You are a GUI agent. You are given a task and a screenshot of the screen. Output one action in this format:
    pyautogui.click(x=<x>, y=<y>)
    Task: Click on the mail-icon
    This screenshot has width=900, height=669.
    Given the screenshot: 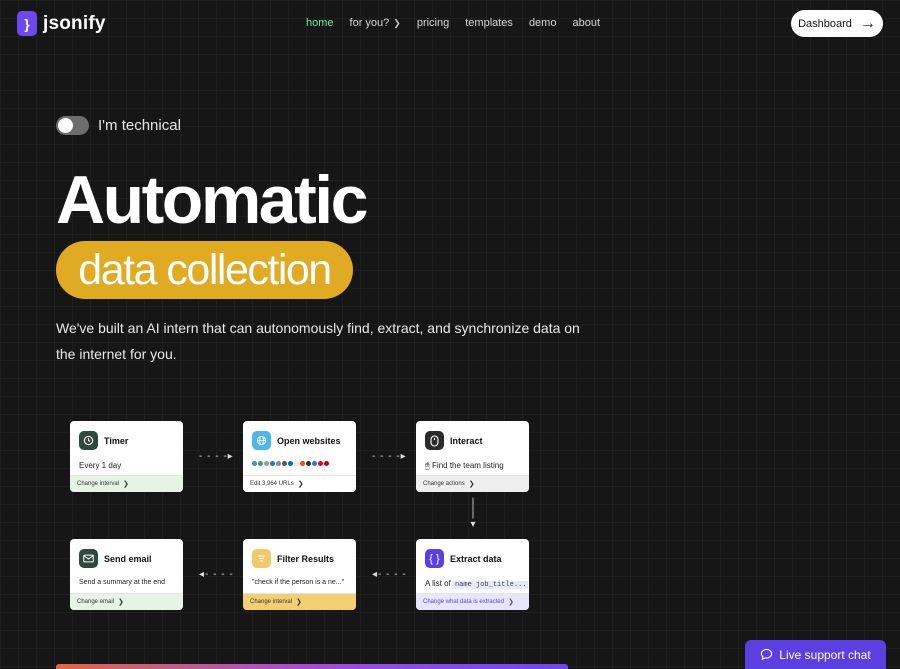 What is the action you would take?
    pyautogui.click(x=88, y=558)
    